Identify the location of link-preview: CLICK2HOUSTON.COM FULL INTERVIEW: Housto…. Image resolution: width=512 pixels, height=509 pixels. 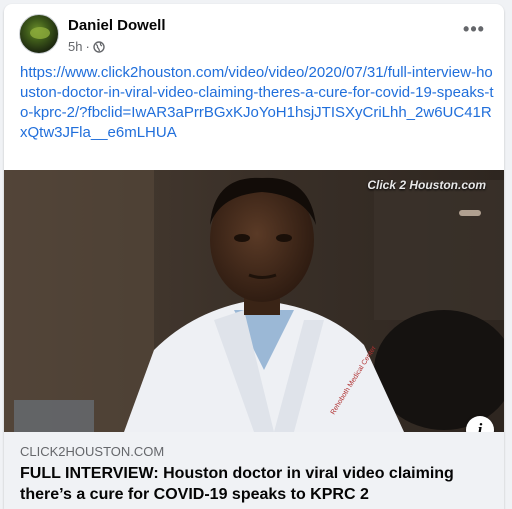
(254, 470).